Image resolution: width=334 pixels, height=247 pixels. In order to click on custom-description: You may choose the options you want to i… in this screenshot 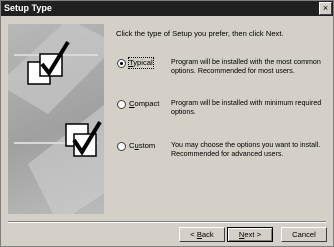, I will do `click(246, 149)`.